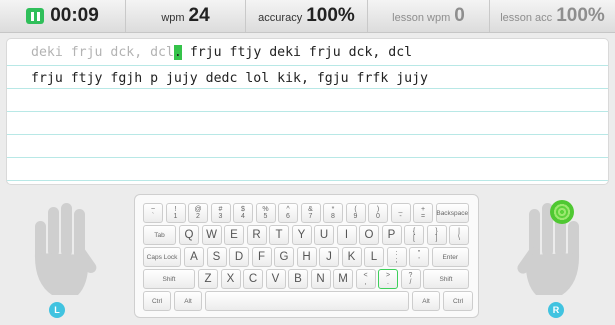  Describe the element at coordinates (450, 257) in the screenshot. I see `key-enter: Enter` at that location.